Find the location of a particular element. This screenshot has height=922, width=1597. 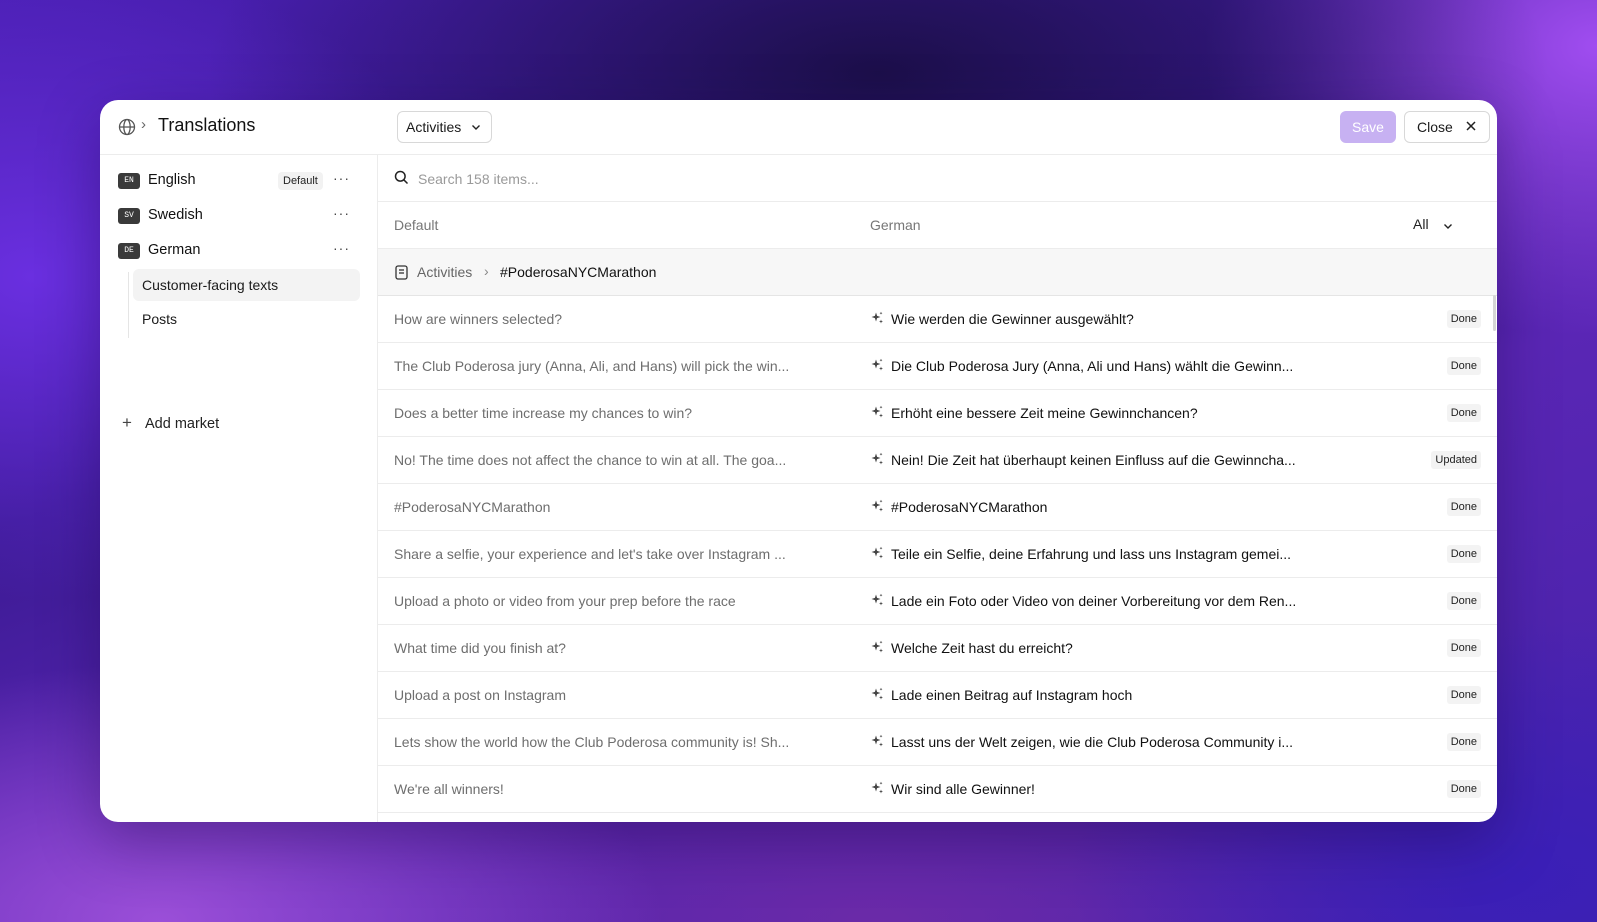

translated-text: Wir sind alle Gewinner! is located at coordinates (963, 789).